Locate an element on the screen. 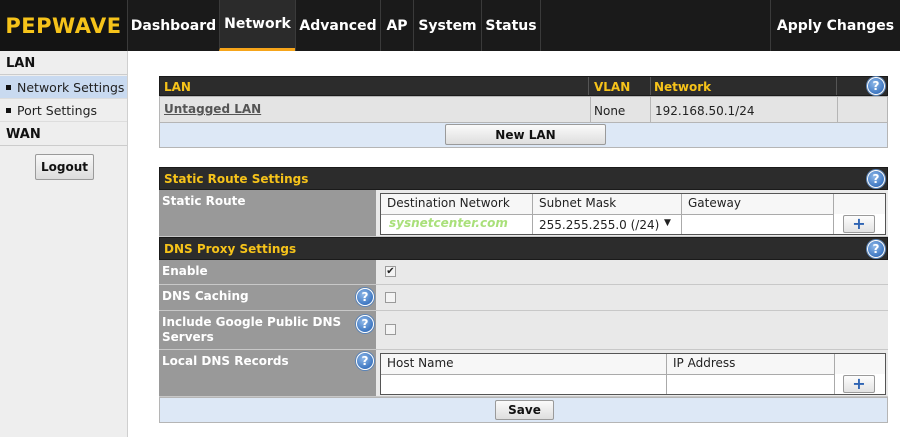 This screenshot has width=900, height=437. dns-caching-checkbox is located at coordinates (390, 297).